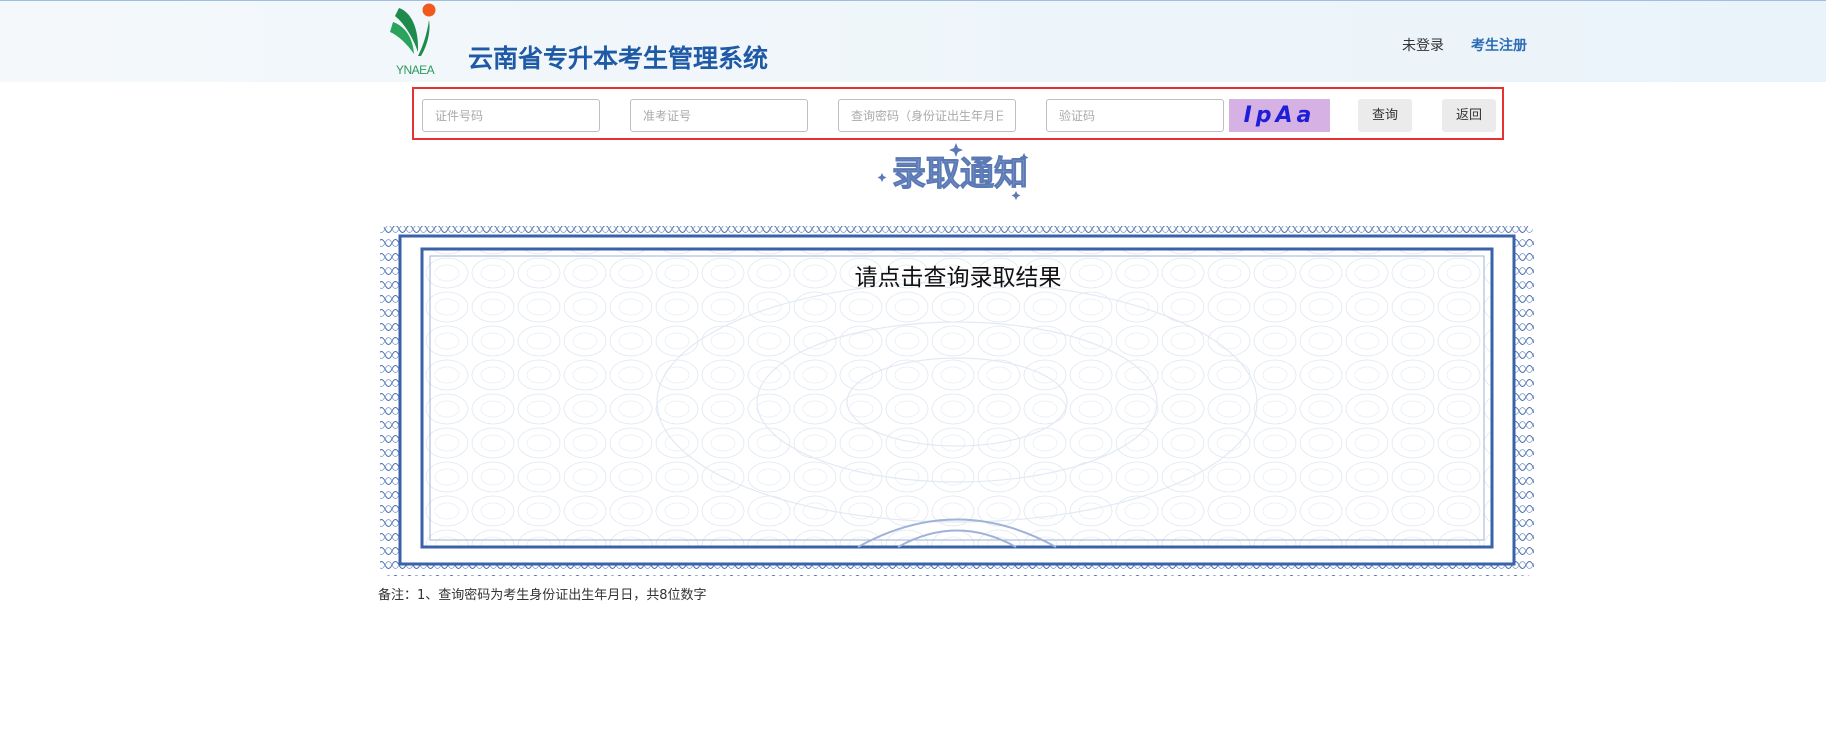  I want to click on captcha-input, so click(1135, 115).